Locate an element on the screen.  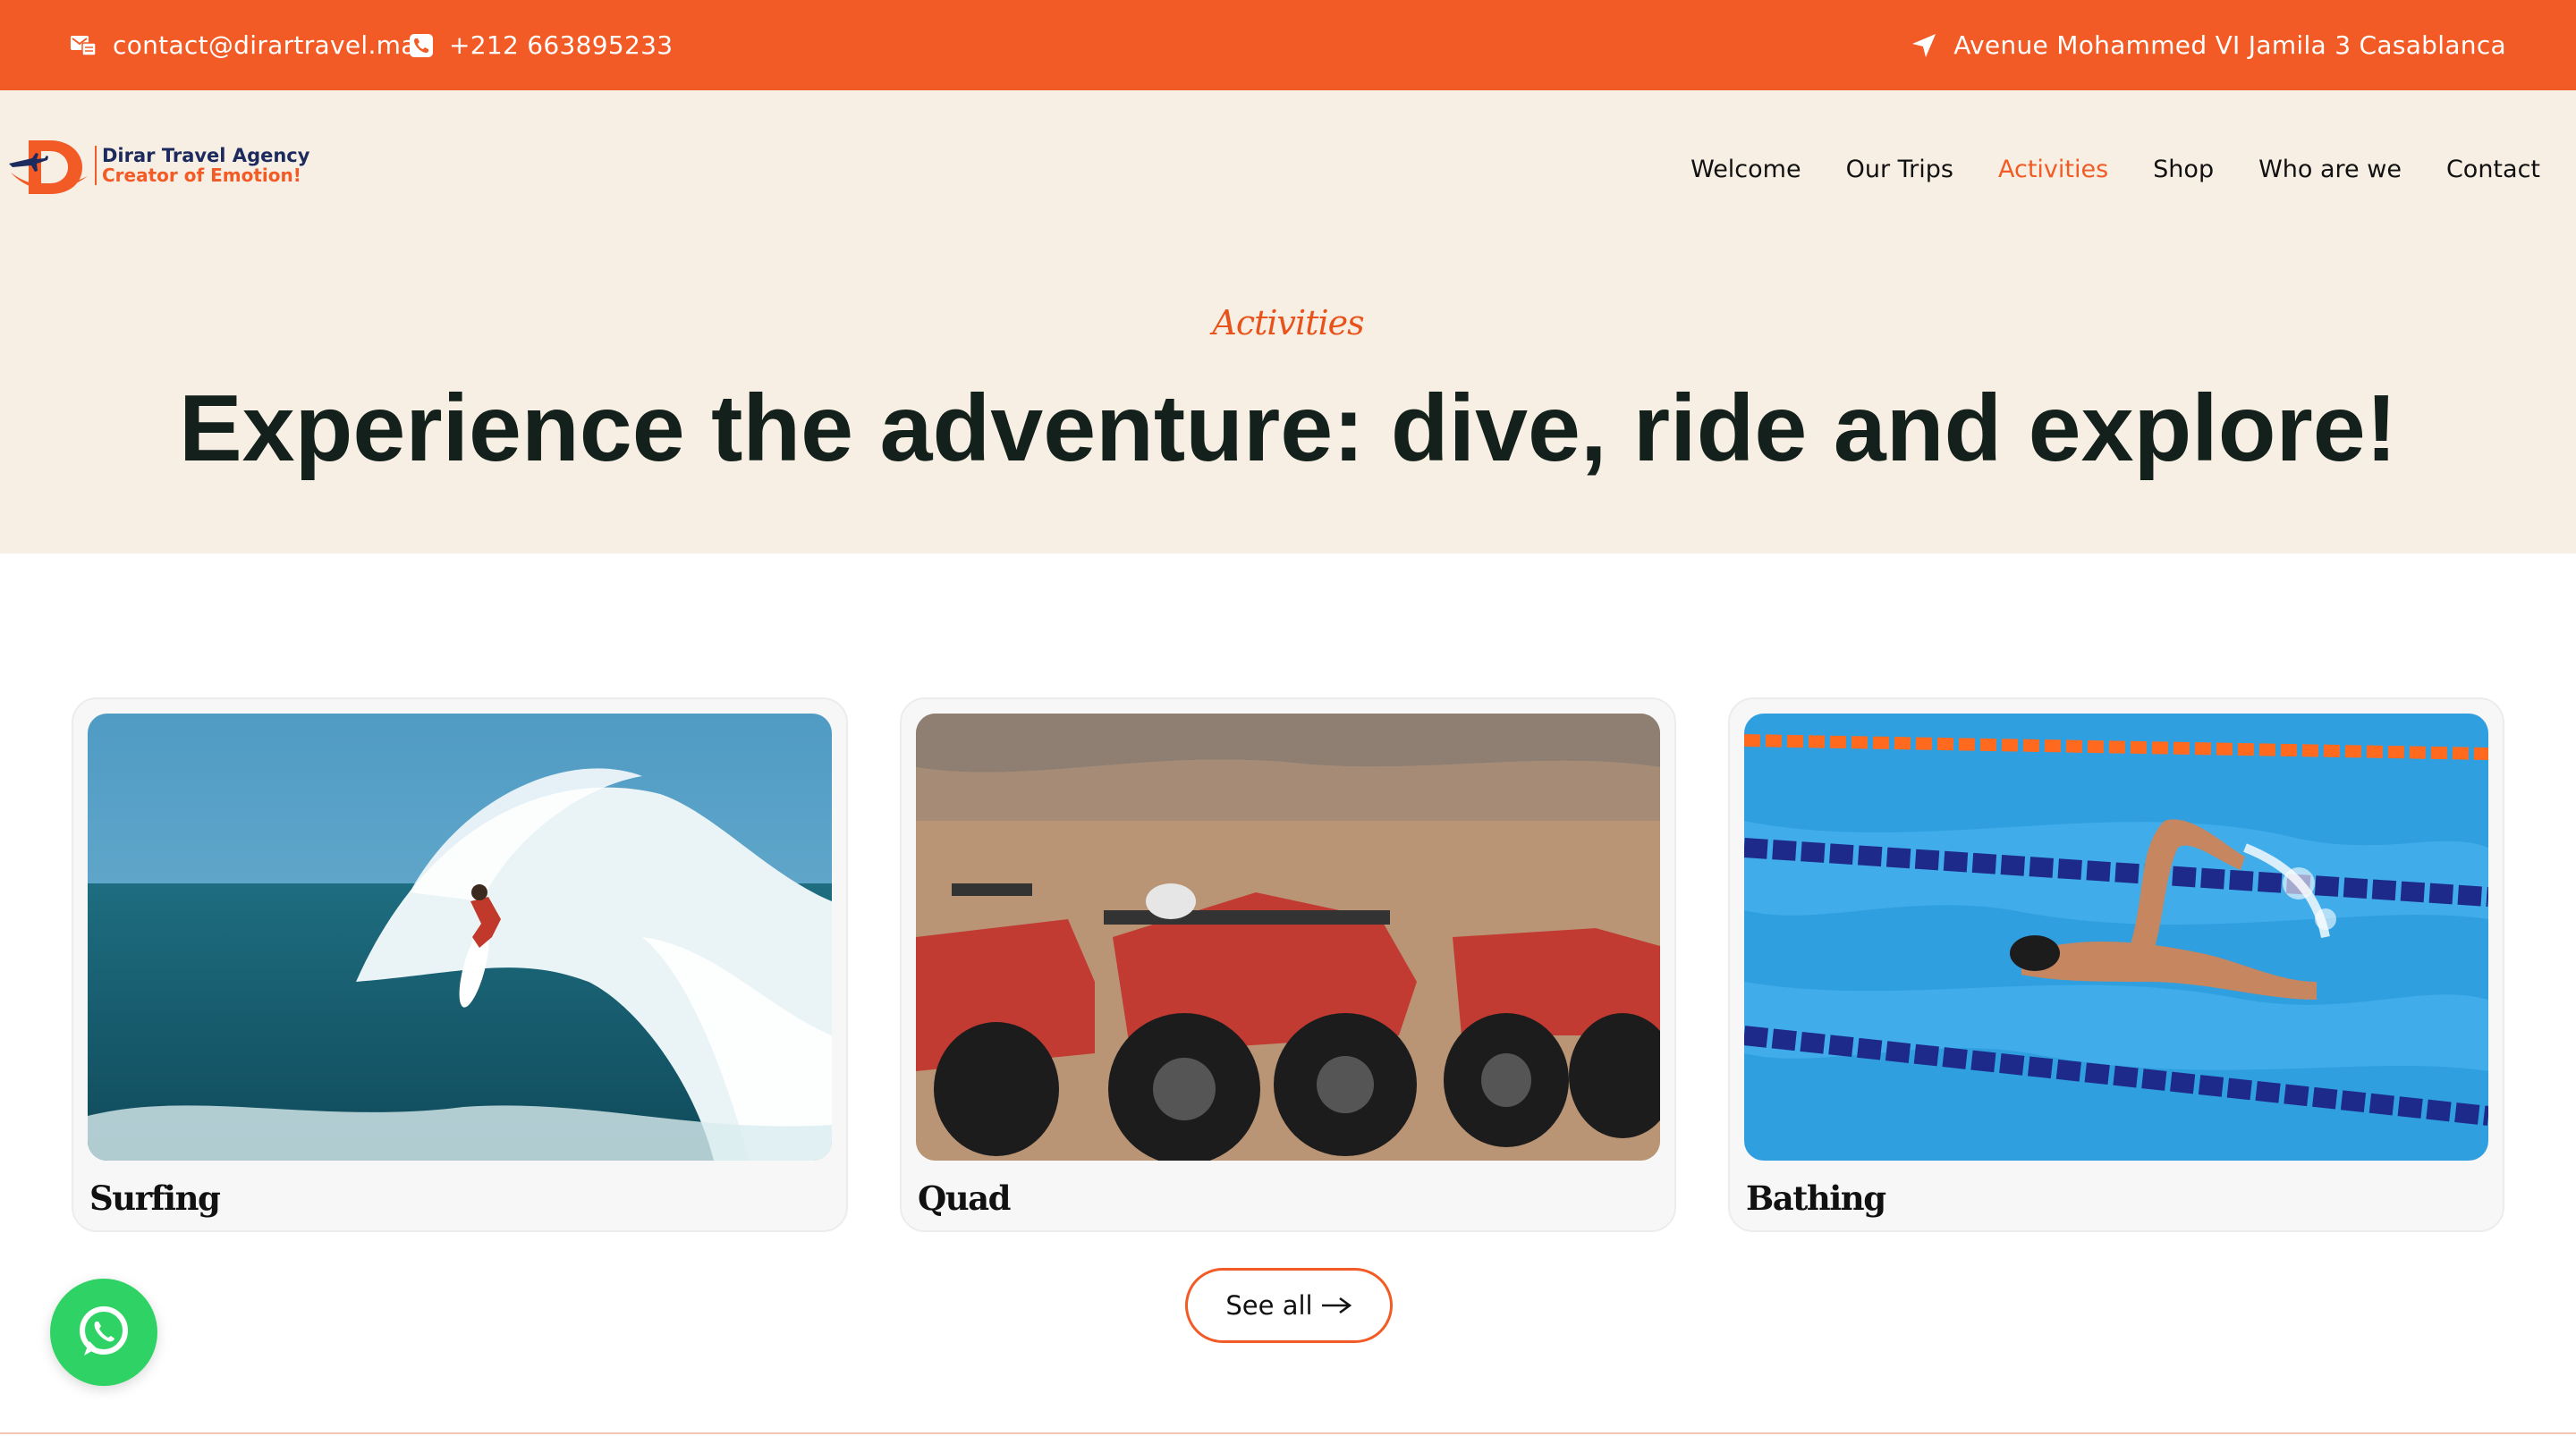
activity-card-quad: Quad is located at coordinates (1288, 964).